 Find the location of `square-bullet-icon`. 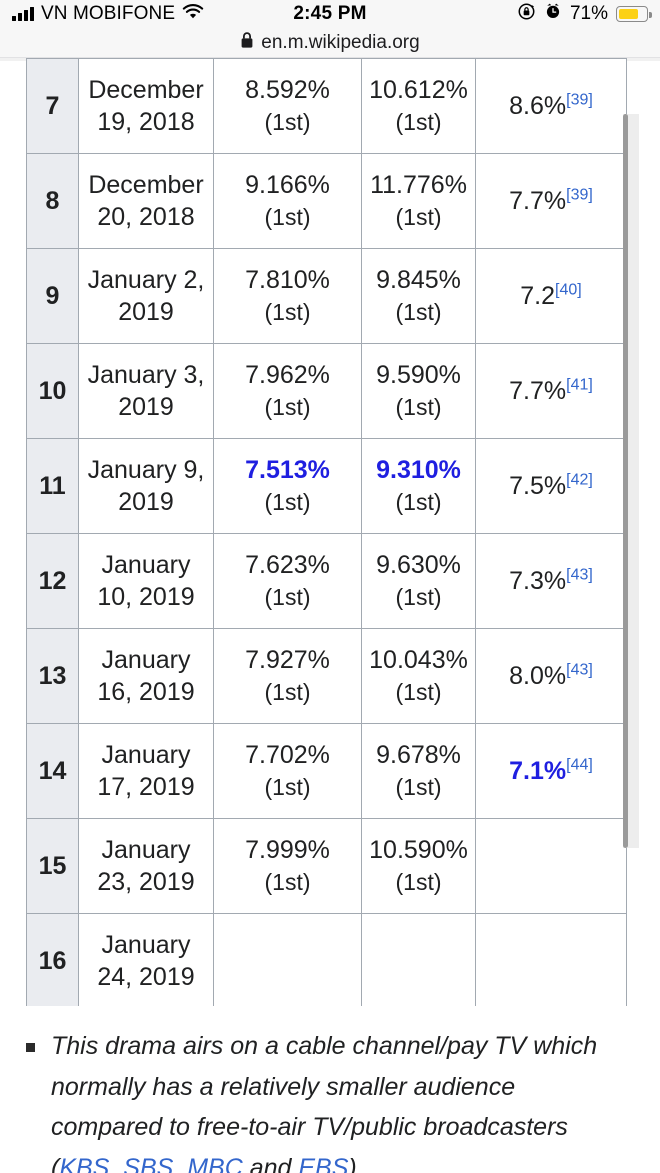

square-bullet-icon is located at coordinates (30, 1047).